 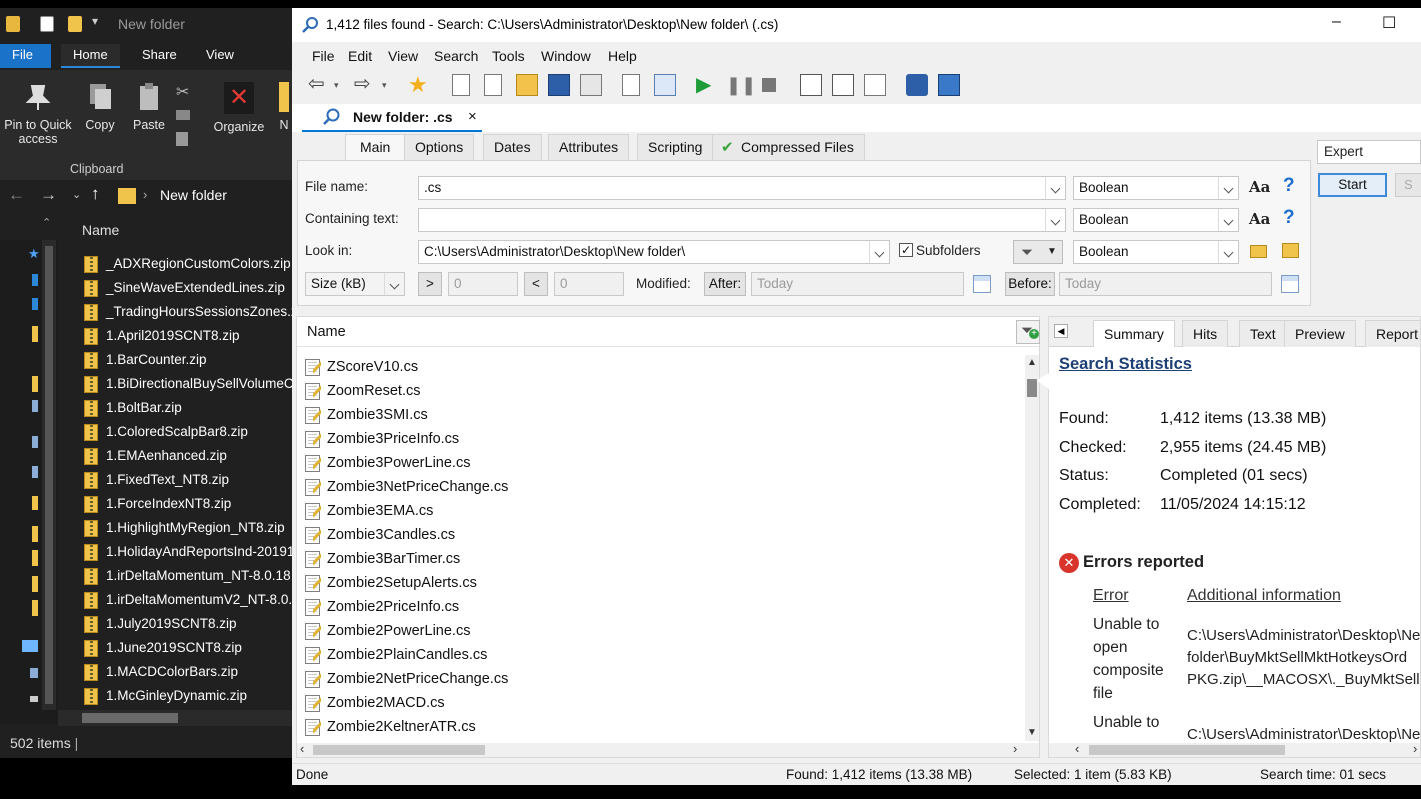 I want to click on list-item: 1.April2019SCNT8.zip, so click(x=186, y=336).